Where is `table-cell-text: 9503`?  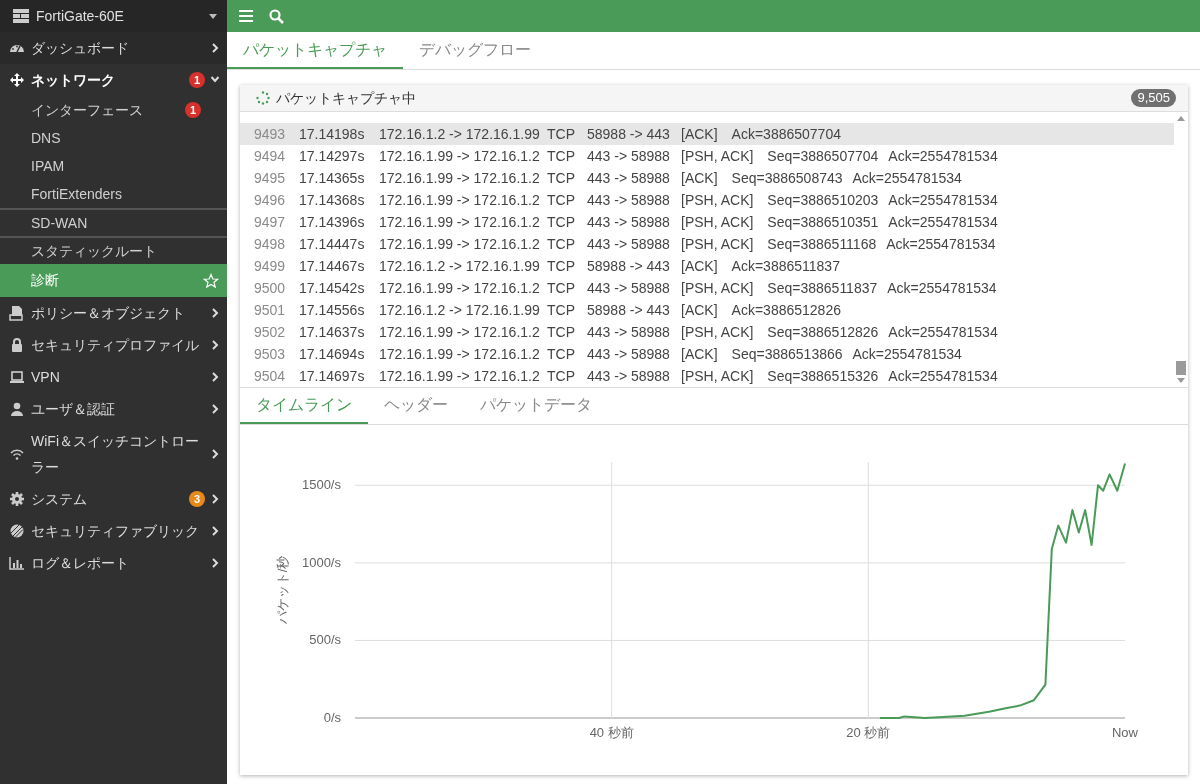 table-cell-text: 9503 is located at coordinates (270, 354).